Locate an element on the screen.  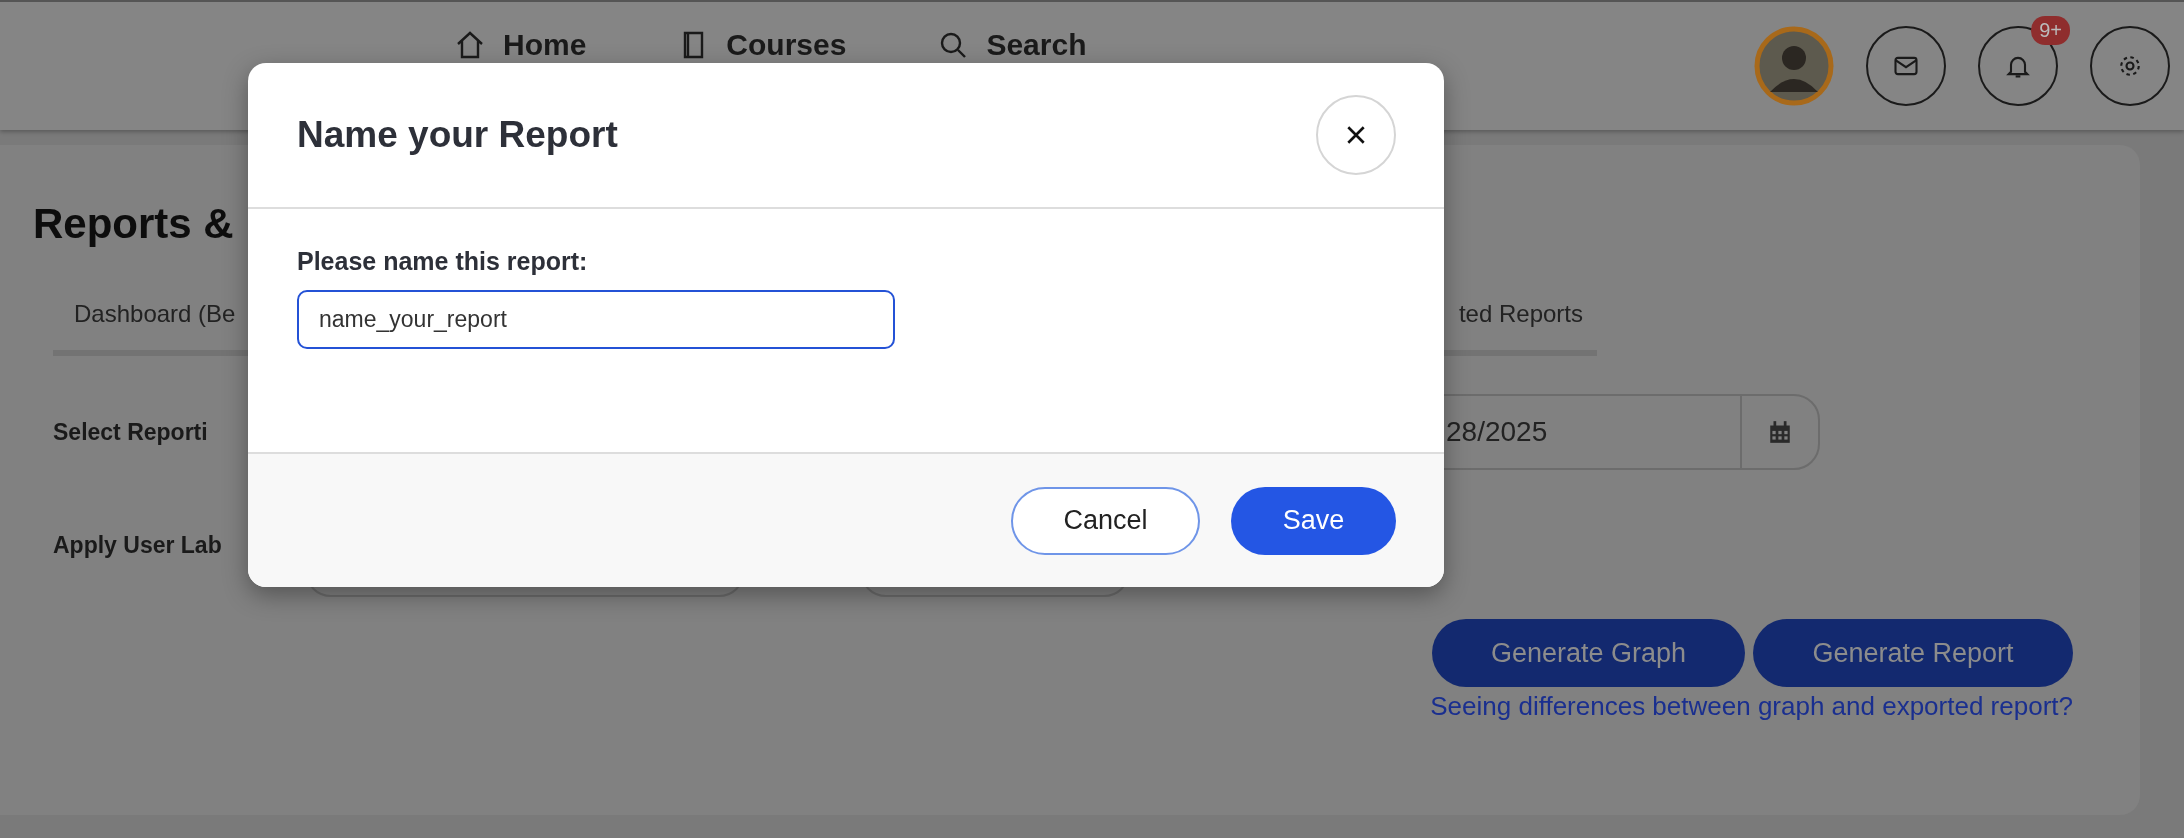
save-button: Save is located at coordinates (1313, 520).